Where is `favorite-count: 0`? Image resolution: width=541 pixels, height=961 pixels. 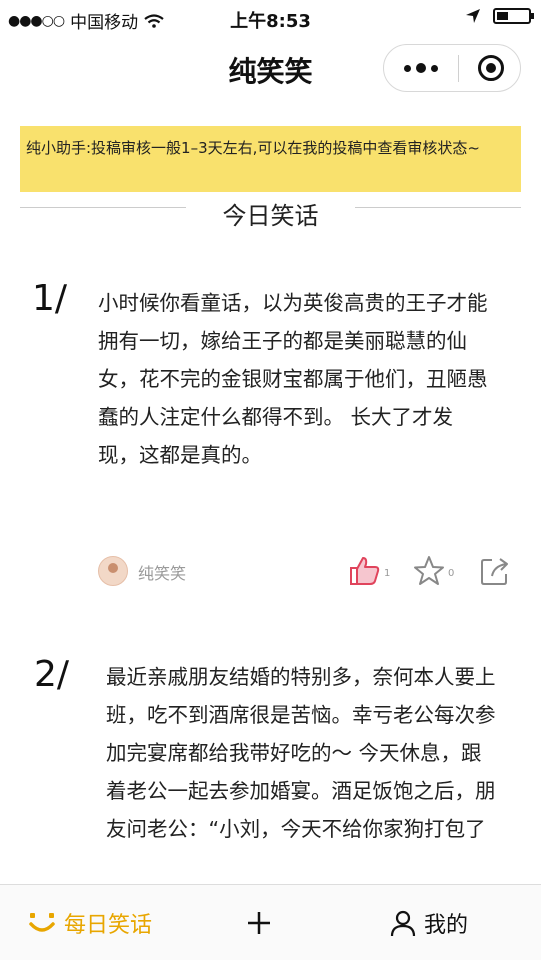
favorite-count: 0 is located at coordinates (451, 573).